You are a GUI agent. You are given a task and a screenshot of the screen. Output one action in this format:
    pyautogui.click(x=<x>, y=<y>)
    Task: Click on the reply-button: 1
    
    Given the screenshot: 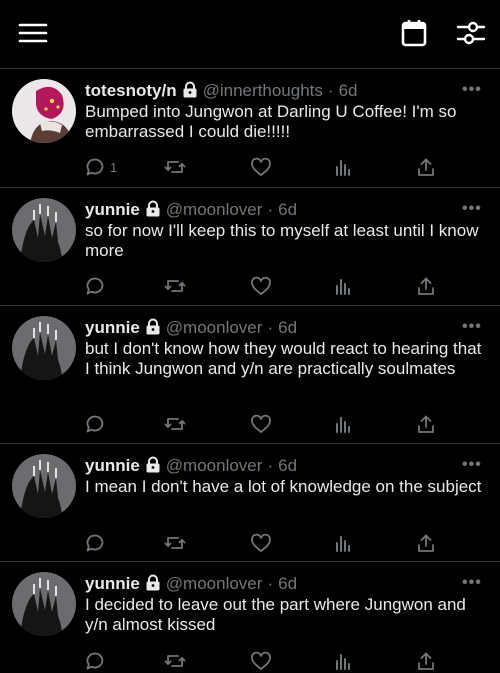 What is the action you would take?
    pyautogui.click(x=101, y=167)
    